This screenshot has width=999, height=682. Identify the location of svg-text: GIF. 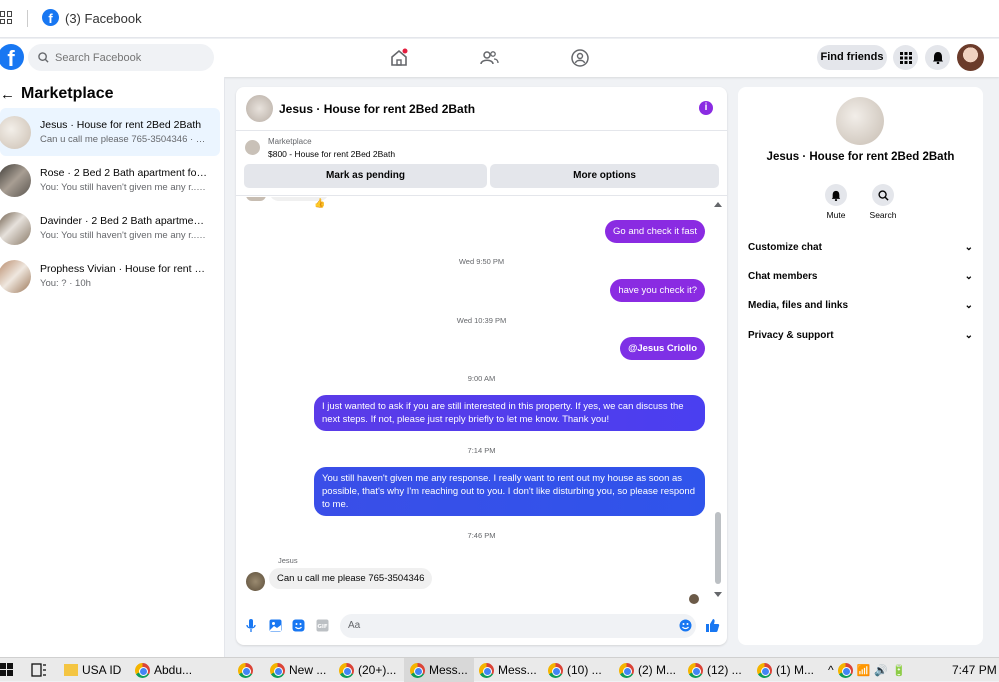
(322, 627).